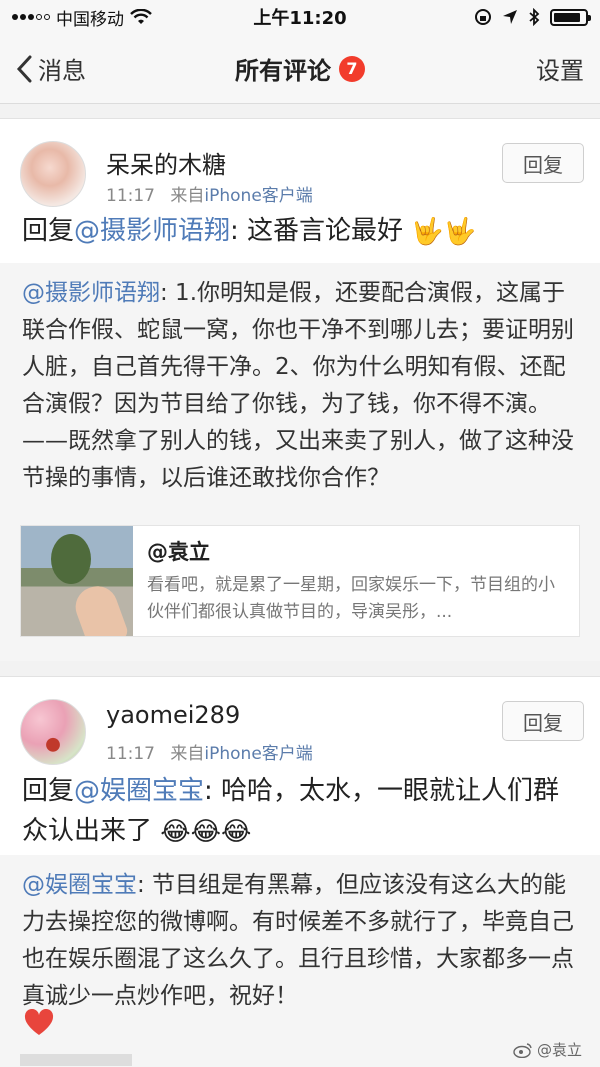 The width and height of the screenshot is (600, 1067). I want to click on page-title: 所有评论 7, so click(300, 68).